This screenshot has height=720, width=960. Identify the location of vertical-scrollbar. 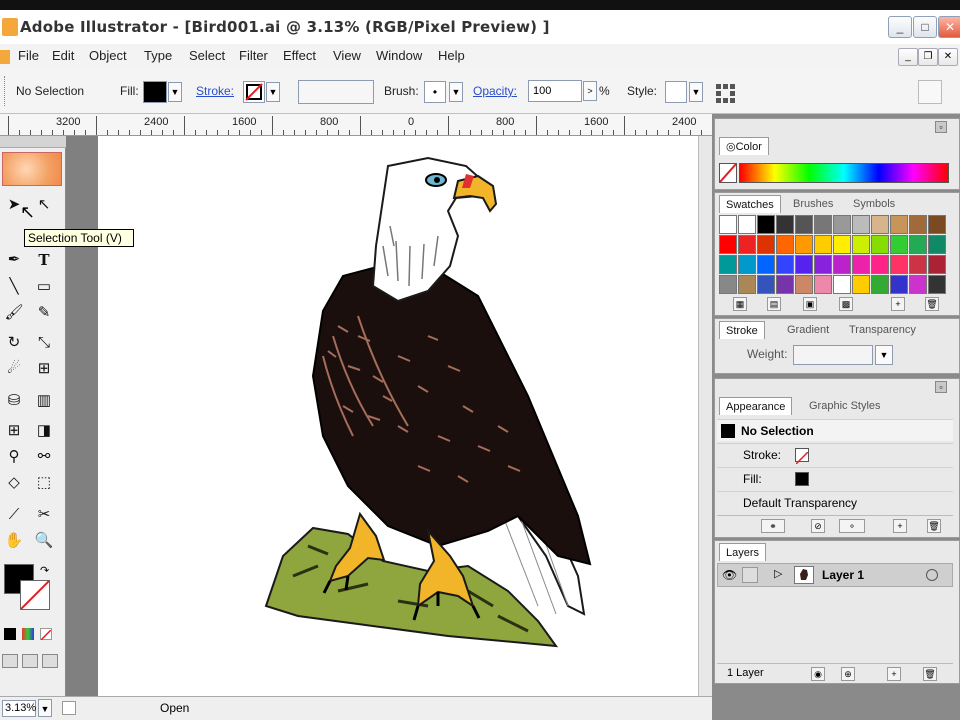
(705, 416).